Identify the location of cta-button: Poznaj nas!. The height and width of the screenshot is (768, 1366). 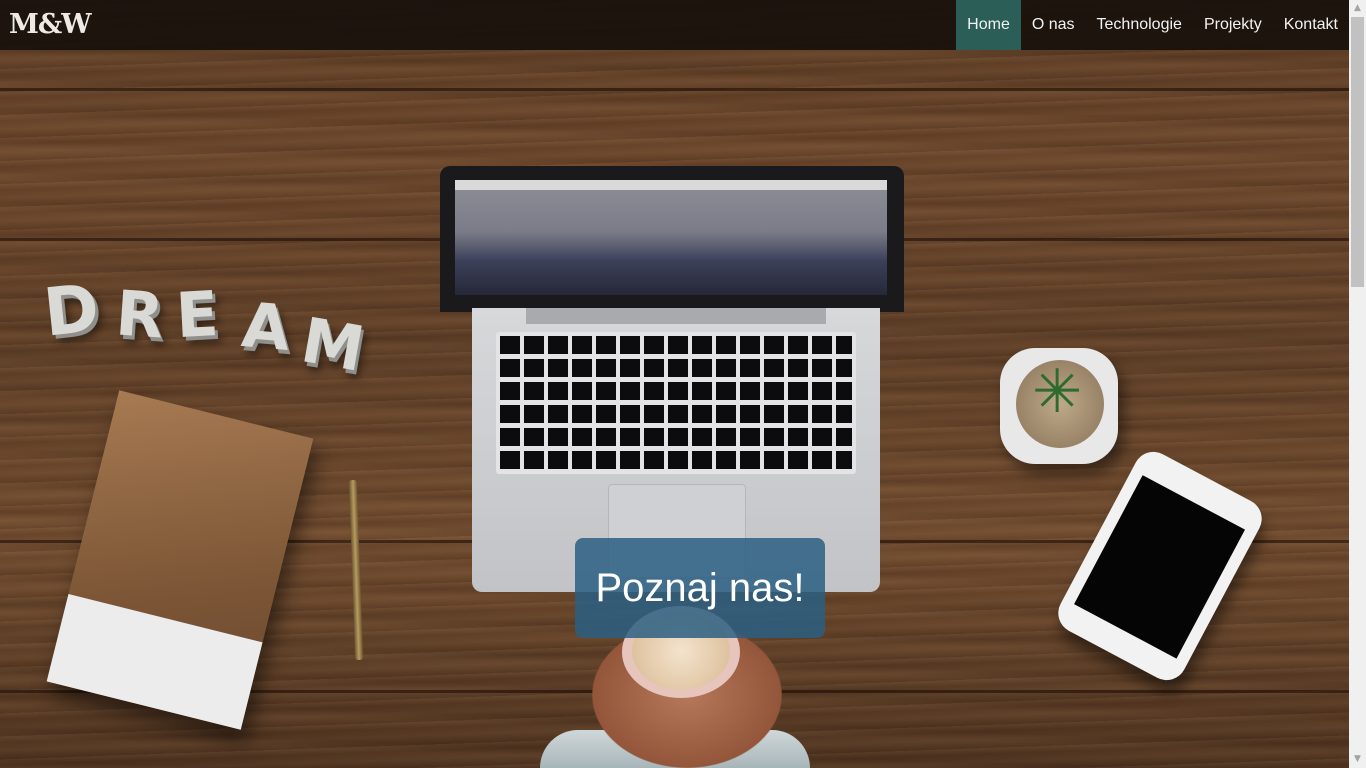
(700, 588).